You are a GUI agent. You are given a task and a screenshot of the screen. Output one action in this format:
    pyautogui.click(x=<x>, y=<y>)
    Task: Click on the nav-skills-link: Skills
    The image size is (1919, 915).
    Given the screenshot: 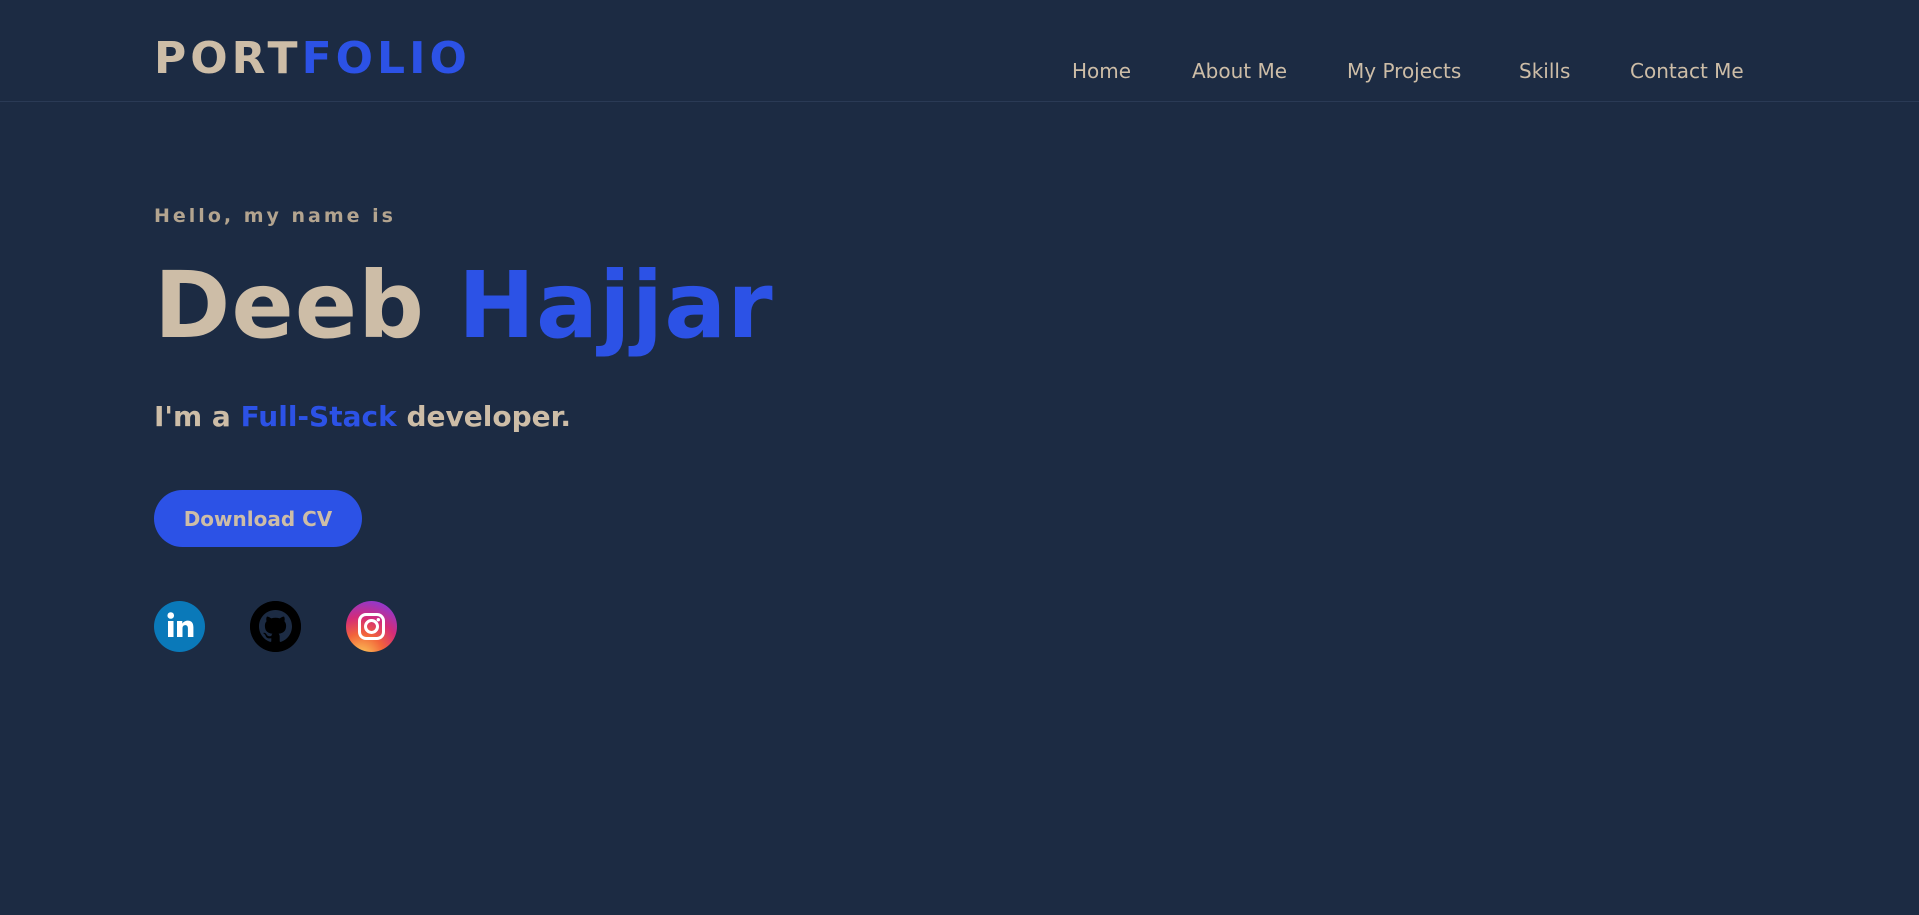 What is the action you would take?
    pyautogui.click(x=1544, y=71)
    